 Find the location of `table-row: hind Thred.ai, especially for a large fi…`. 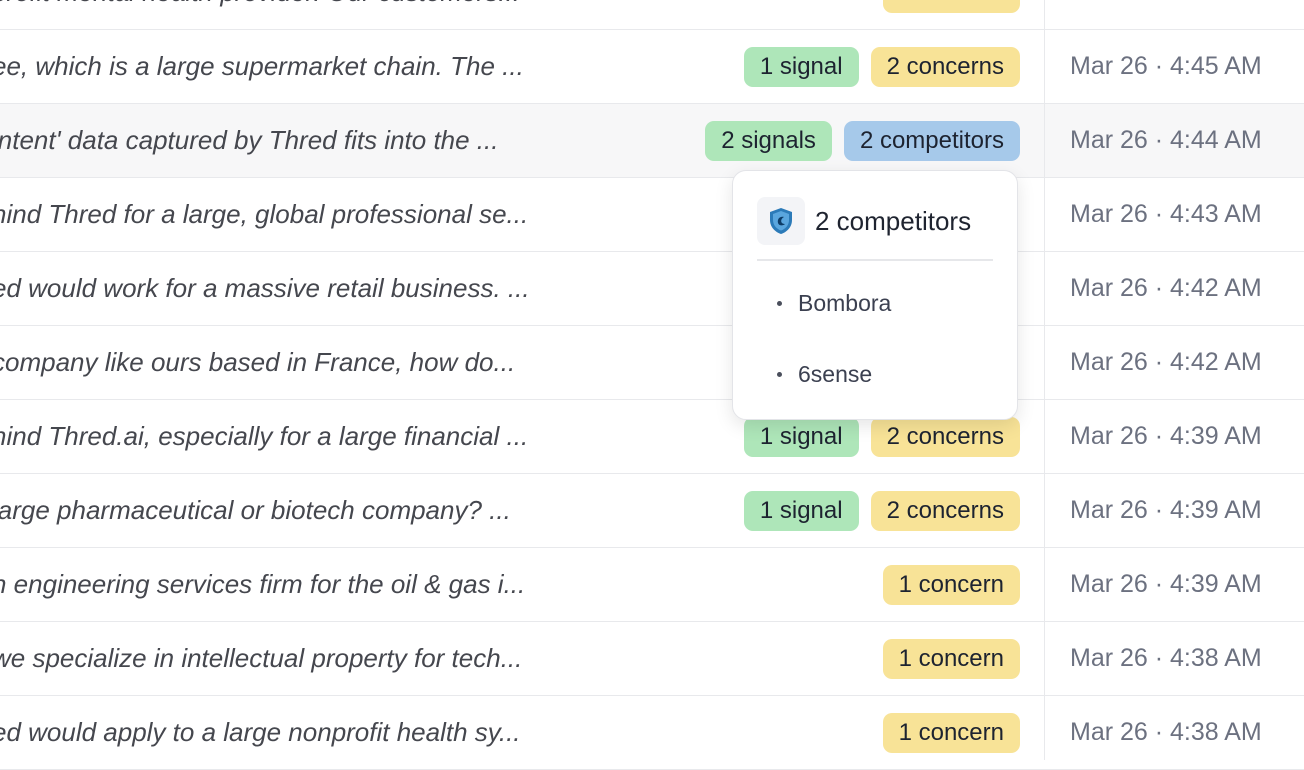

table-row: hind Thred.ai, especially for a large fi… is located at coordinates (652, 437).